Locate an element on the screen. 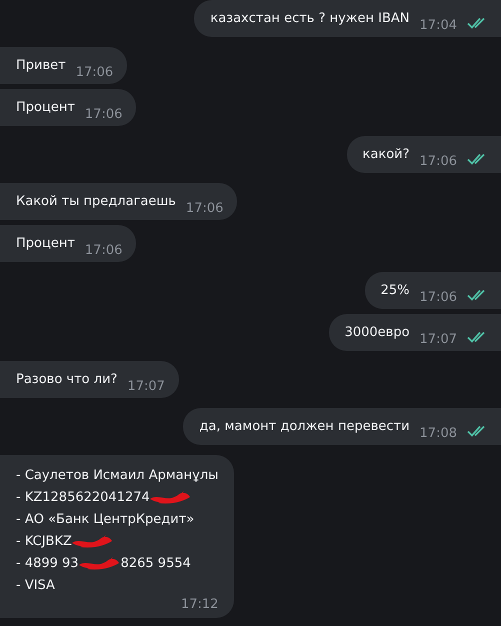 The width and height of the screenshot is (501, 626). message-text: Разово что ли? is located at coordinates (67, 380).